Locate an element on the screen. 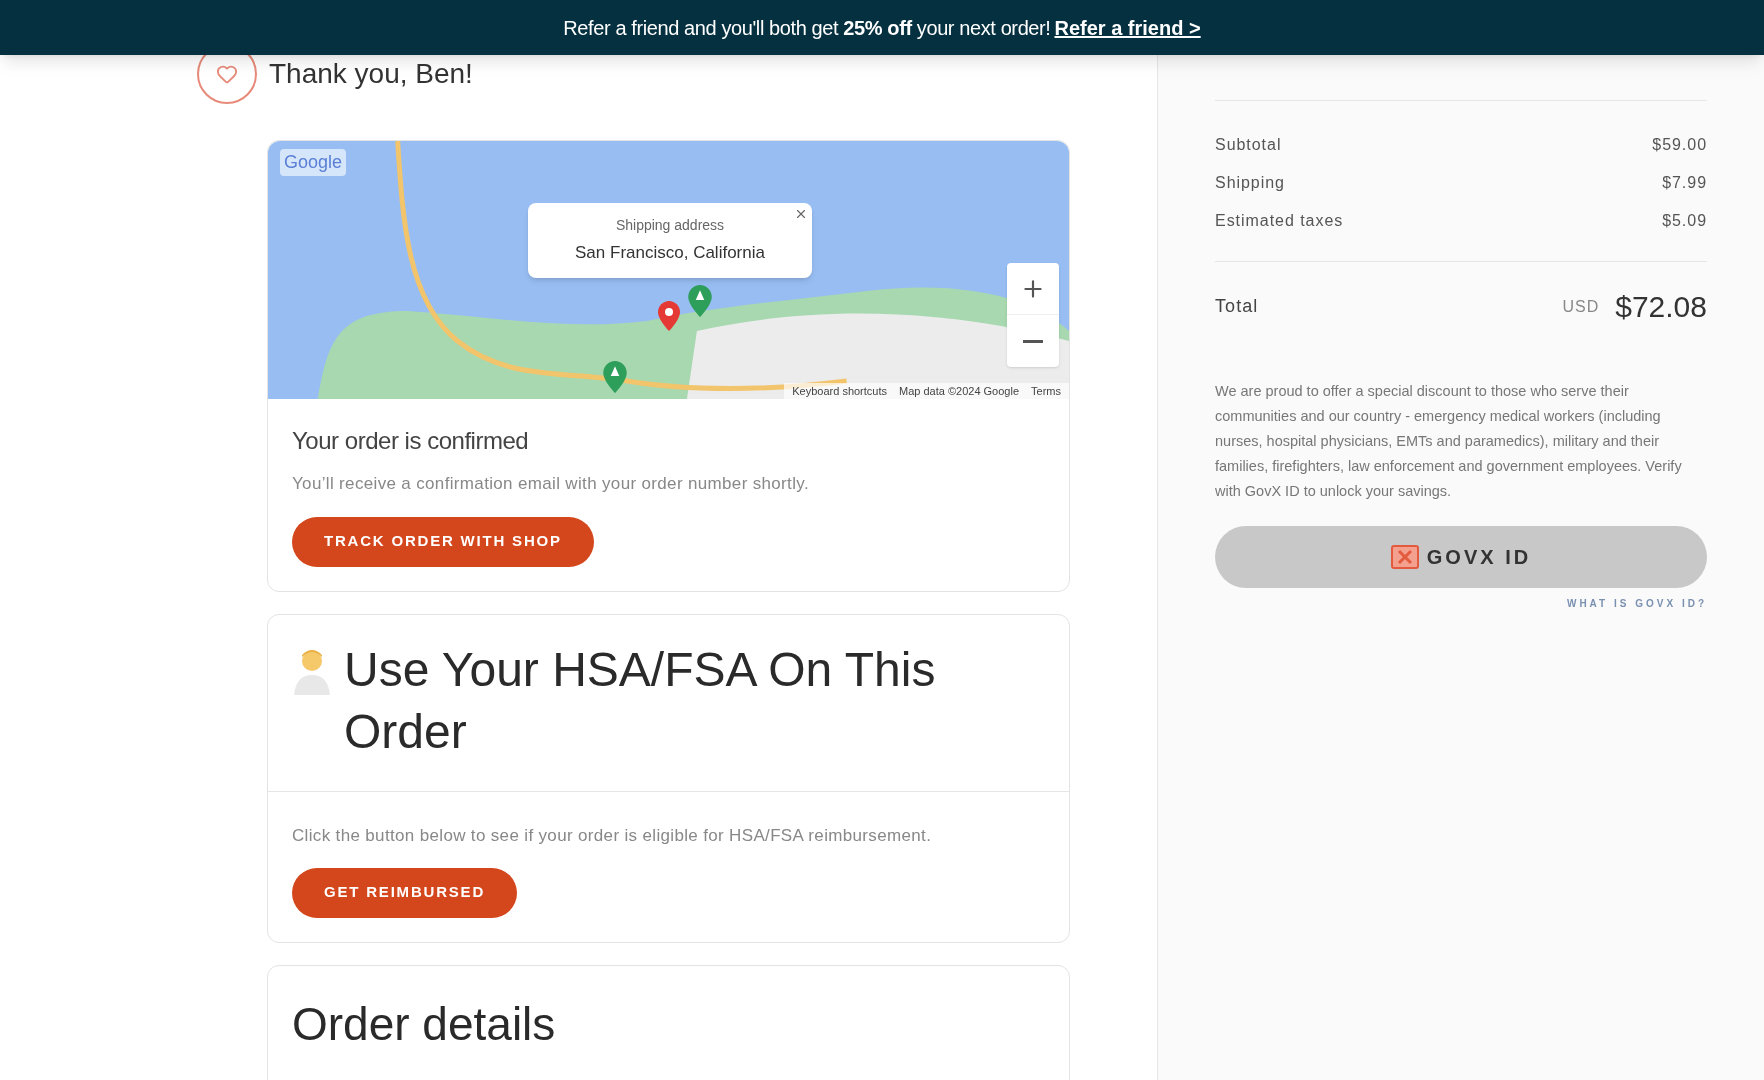  discount-text: We are proud to offer a special discount to those who serve their communities and our country - emergency medical workers (including nurses, hospital physicians, EMTs and paramedics), military and their families, firefighters, law enforcement and government employees. Verify with GovX ID to unlock your savings. is located at coordinates (1449, 441).